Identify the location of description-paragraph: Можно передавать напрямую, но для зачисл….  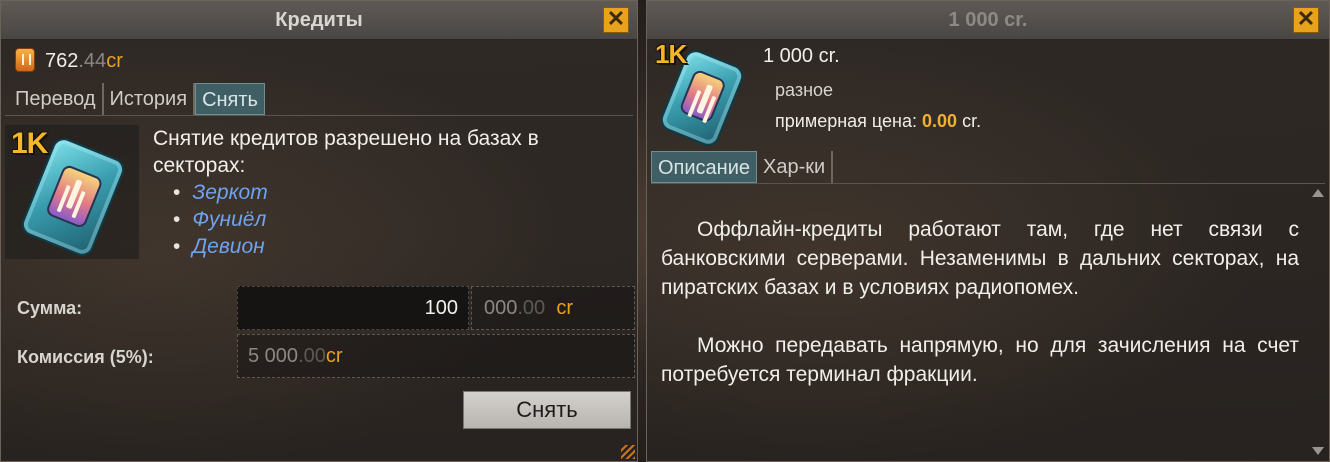
(980, 360).